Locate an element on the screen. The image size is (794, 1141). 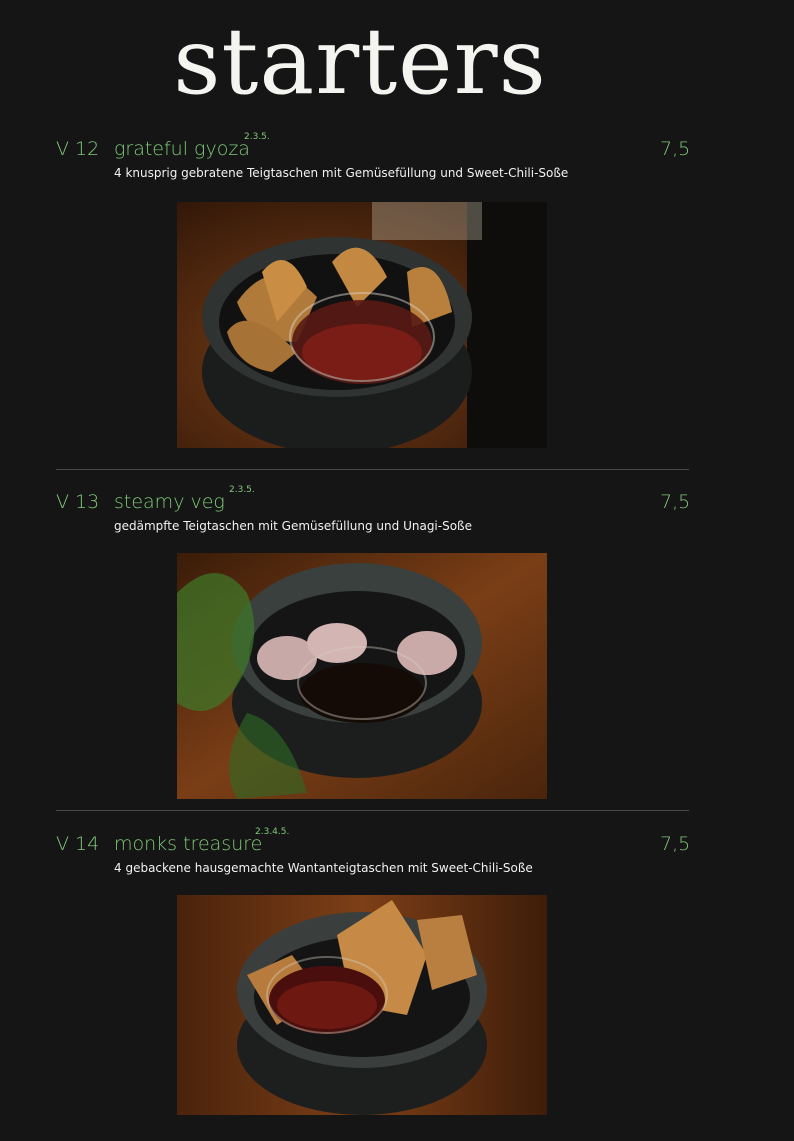
item-code: V 12 is located at coordinates (78, 149).